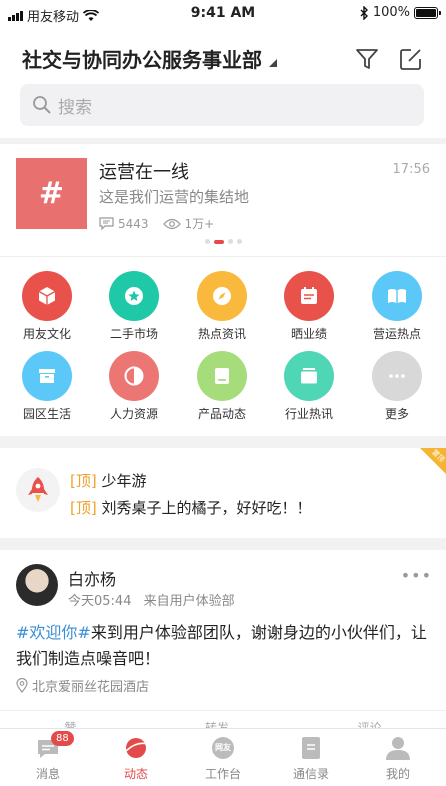 The width and height of the screenshot is (446, 786). I want to click on avatar, so click(37, 585).